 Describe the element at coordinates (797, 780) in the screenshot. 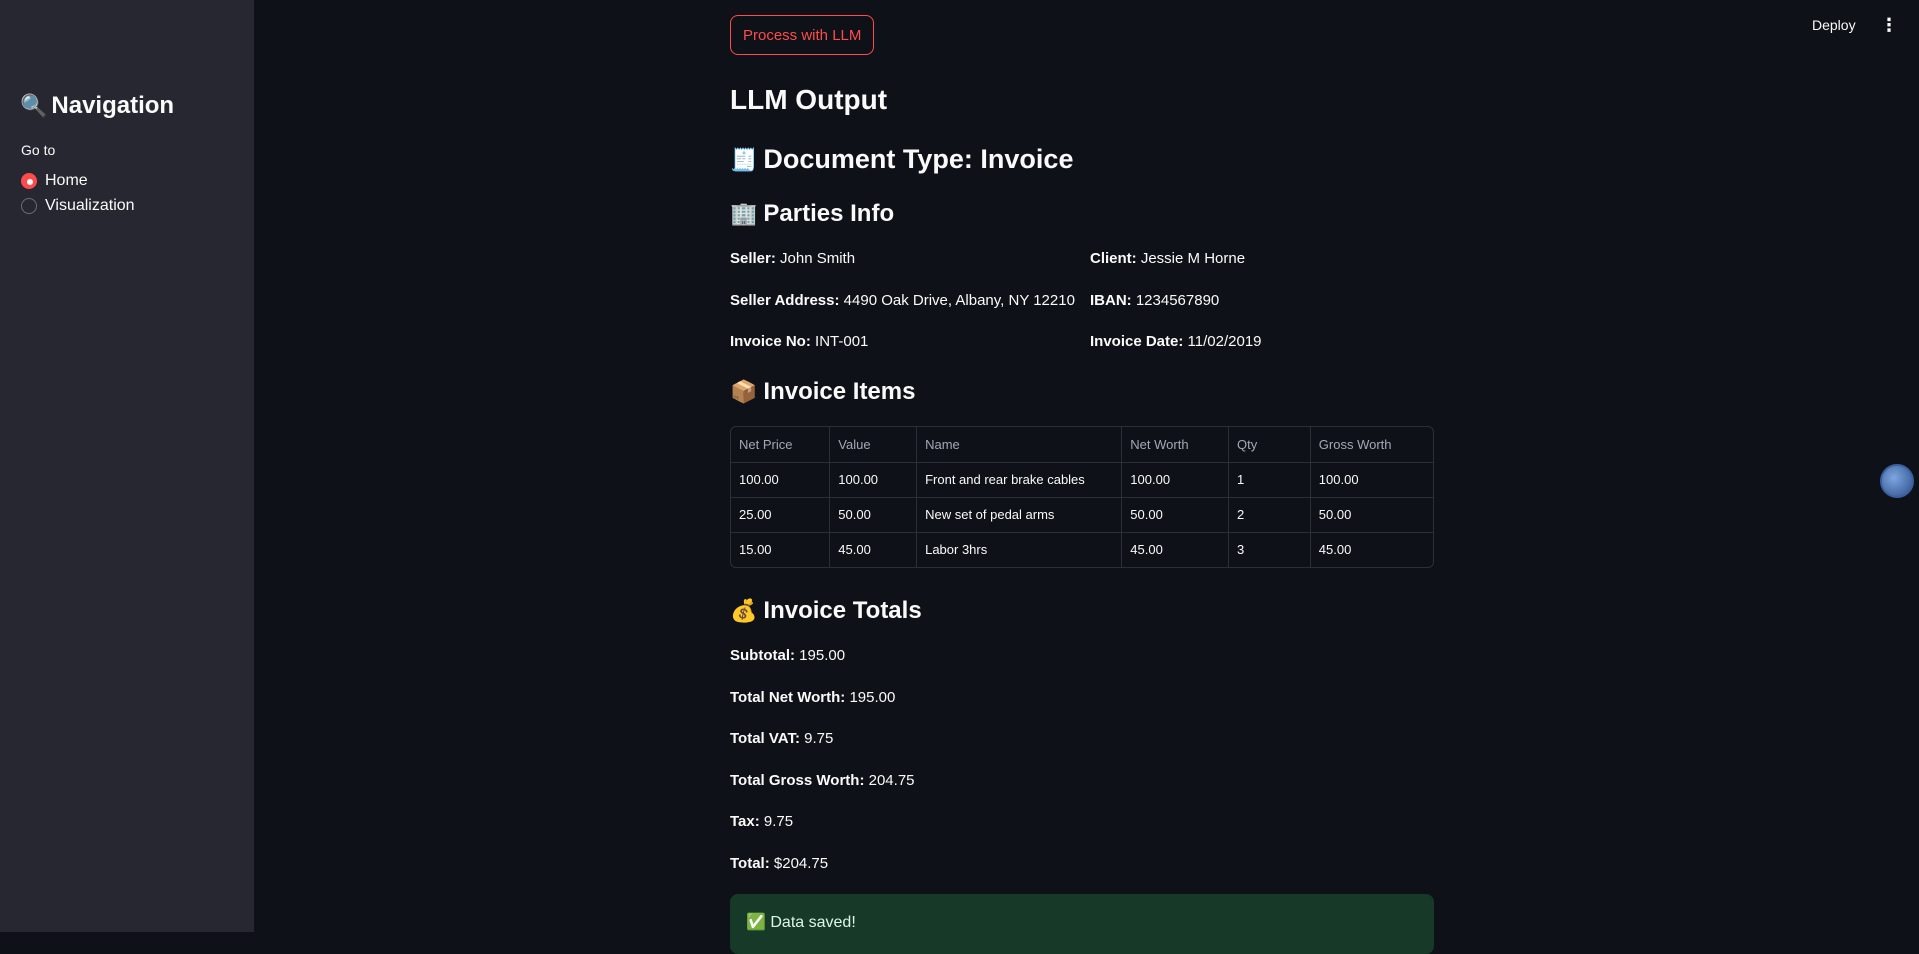

I see `total-gross-worth-label: Total Gross Worth:` at that location.